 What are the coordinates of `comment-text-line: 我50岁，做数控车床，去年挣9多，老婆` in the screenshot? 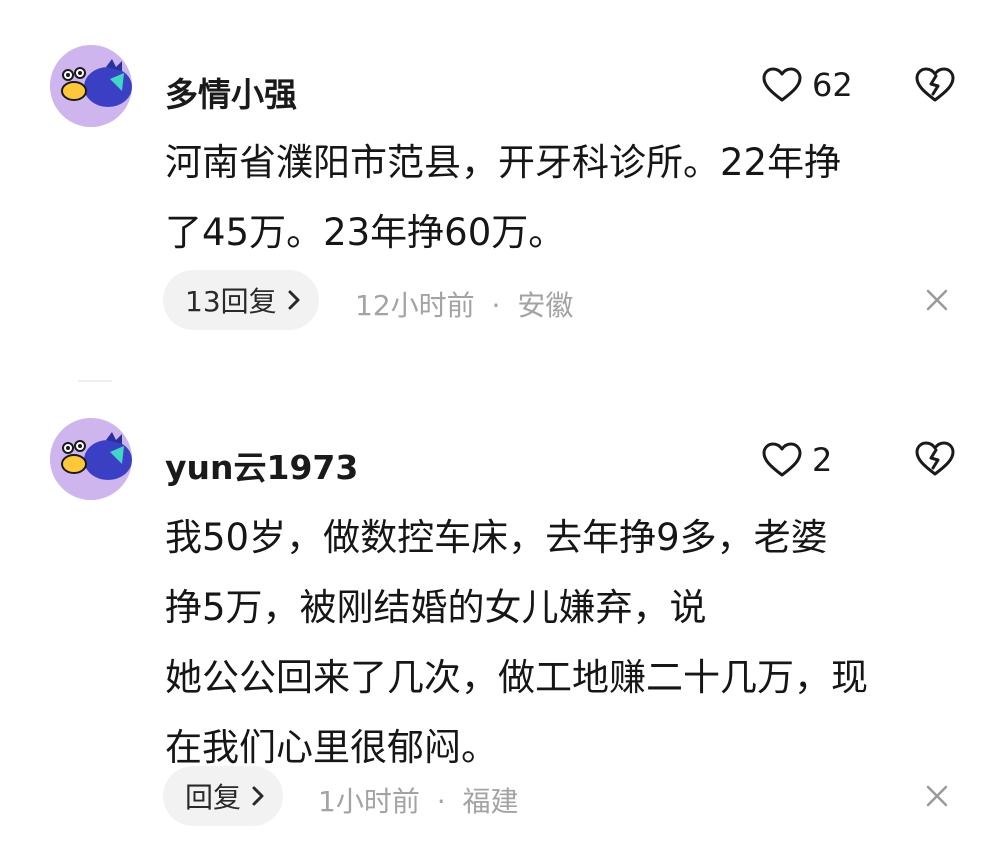 It's located at (496, 537).